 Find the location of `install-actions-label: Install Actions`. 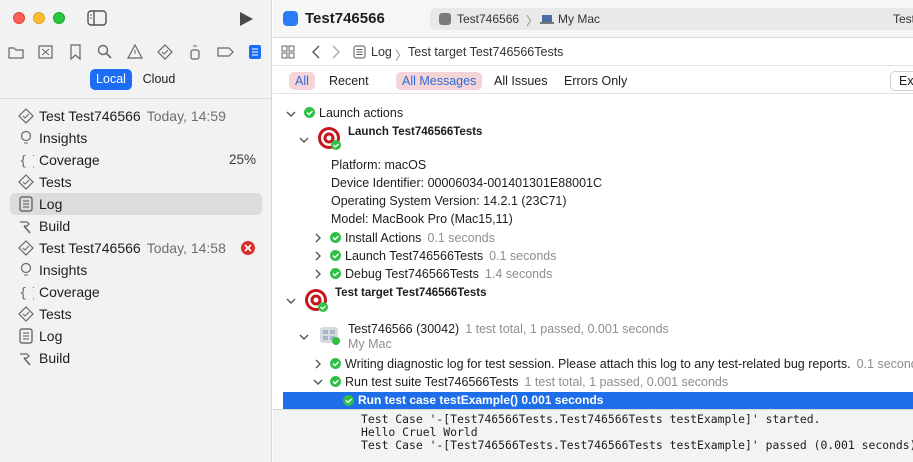

install-actions-label: Install Actions is located at coordinates (383, 238).